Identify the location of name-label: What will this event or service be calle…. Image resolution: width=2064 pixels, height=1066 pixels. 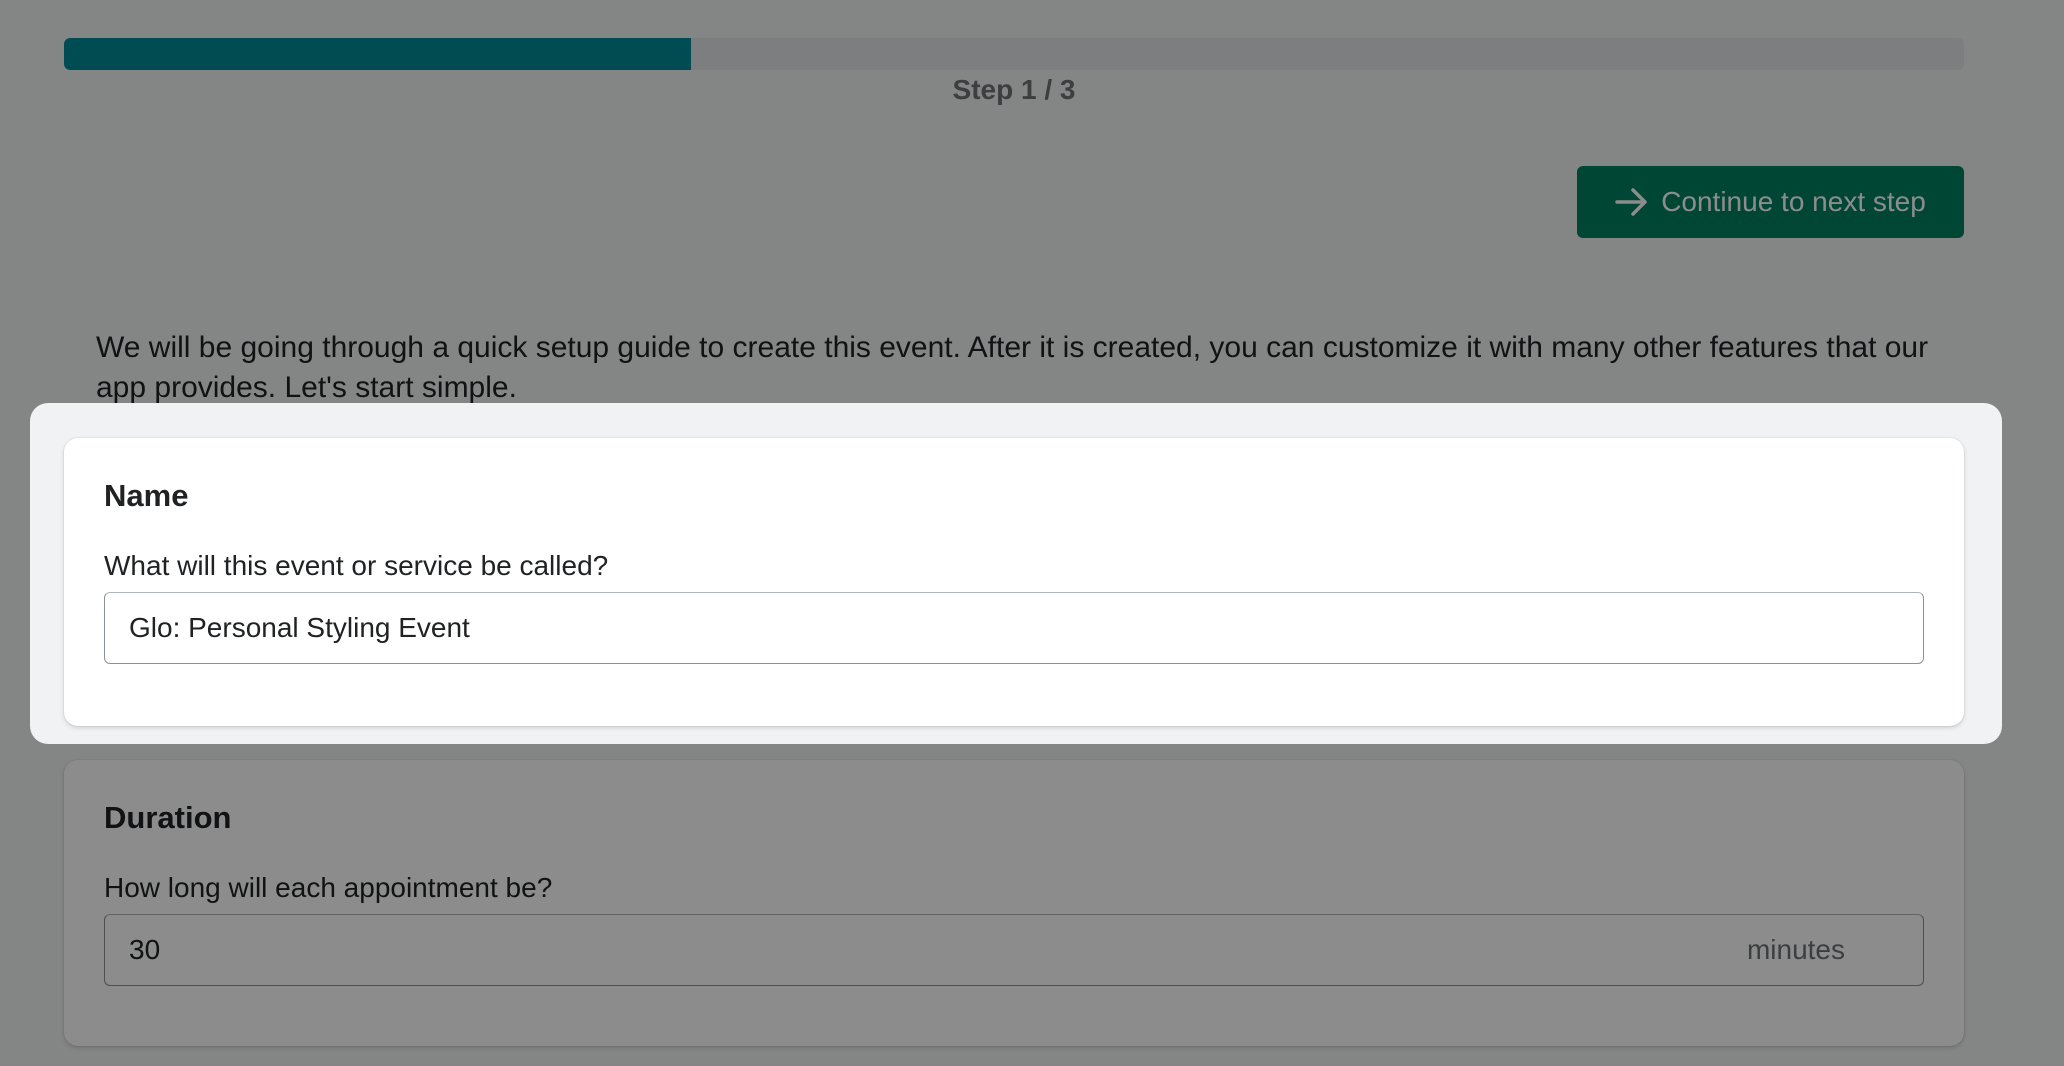
(356, 565).